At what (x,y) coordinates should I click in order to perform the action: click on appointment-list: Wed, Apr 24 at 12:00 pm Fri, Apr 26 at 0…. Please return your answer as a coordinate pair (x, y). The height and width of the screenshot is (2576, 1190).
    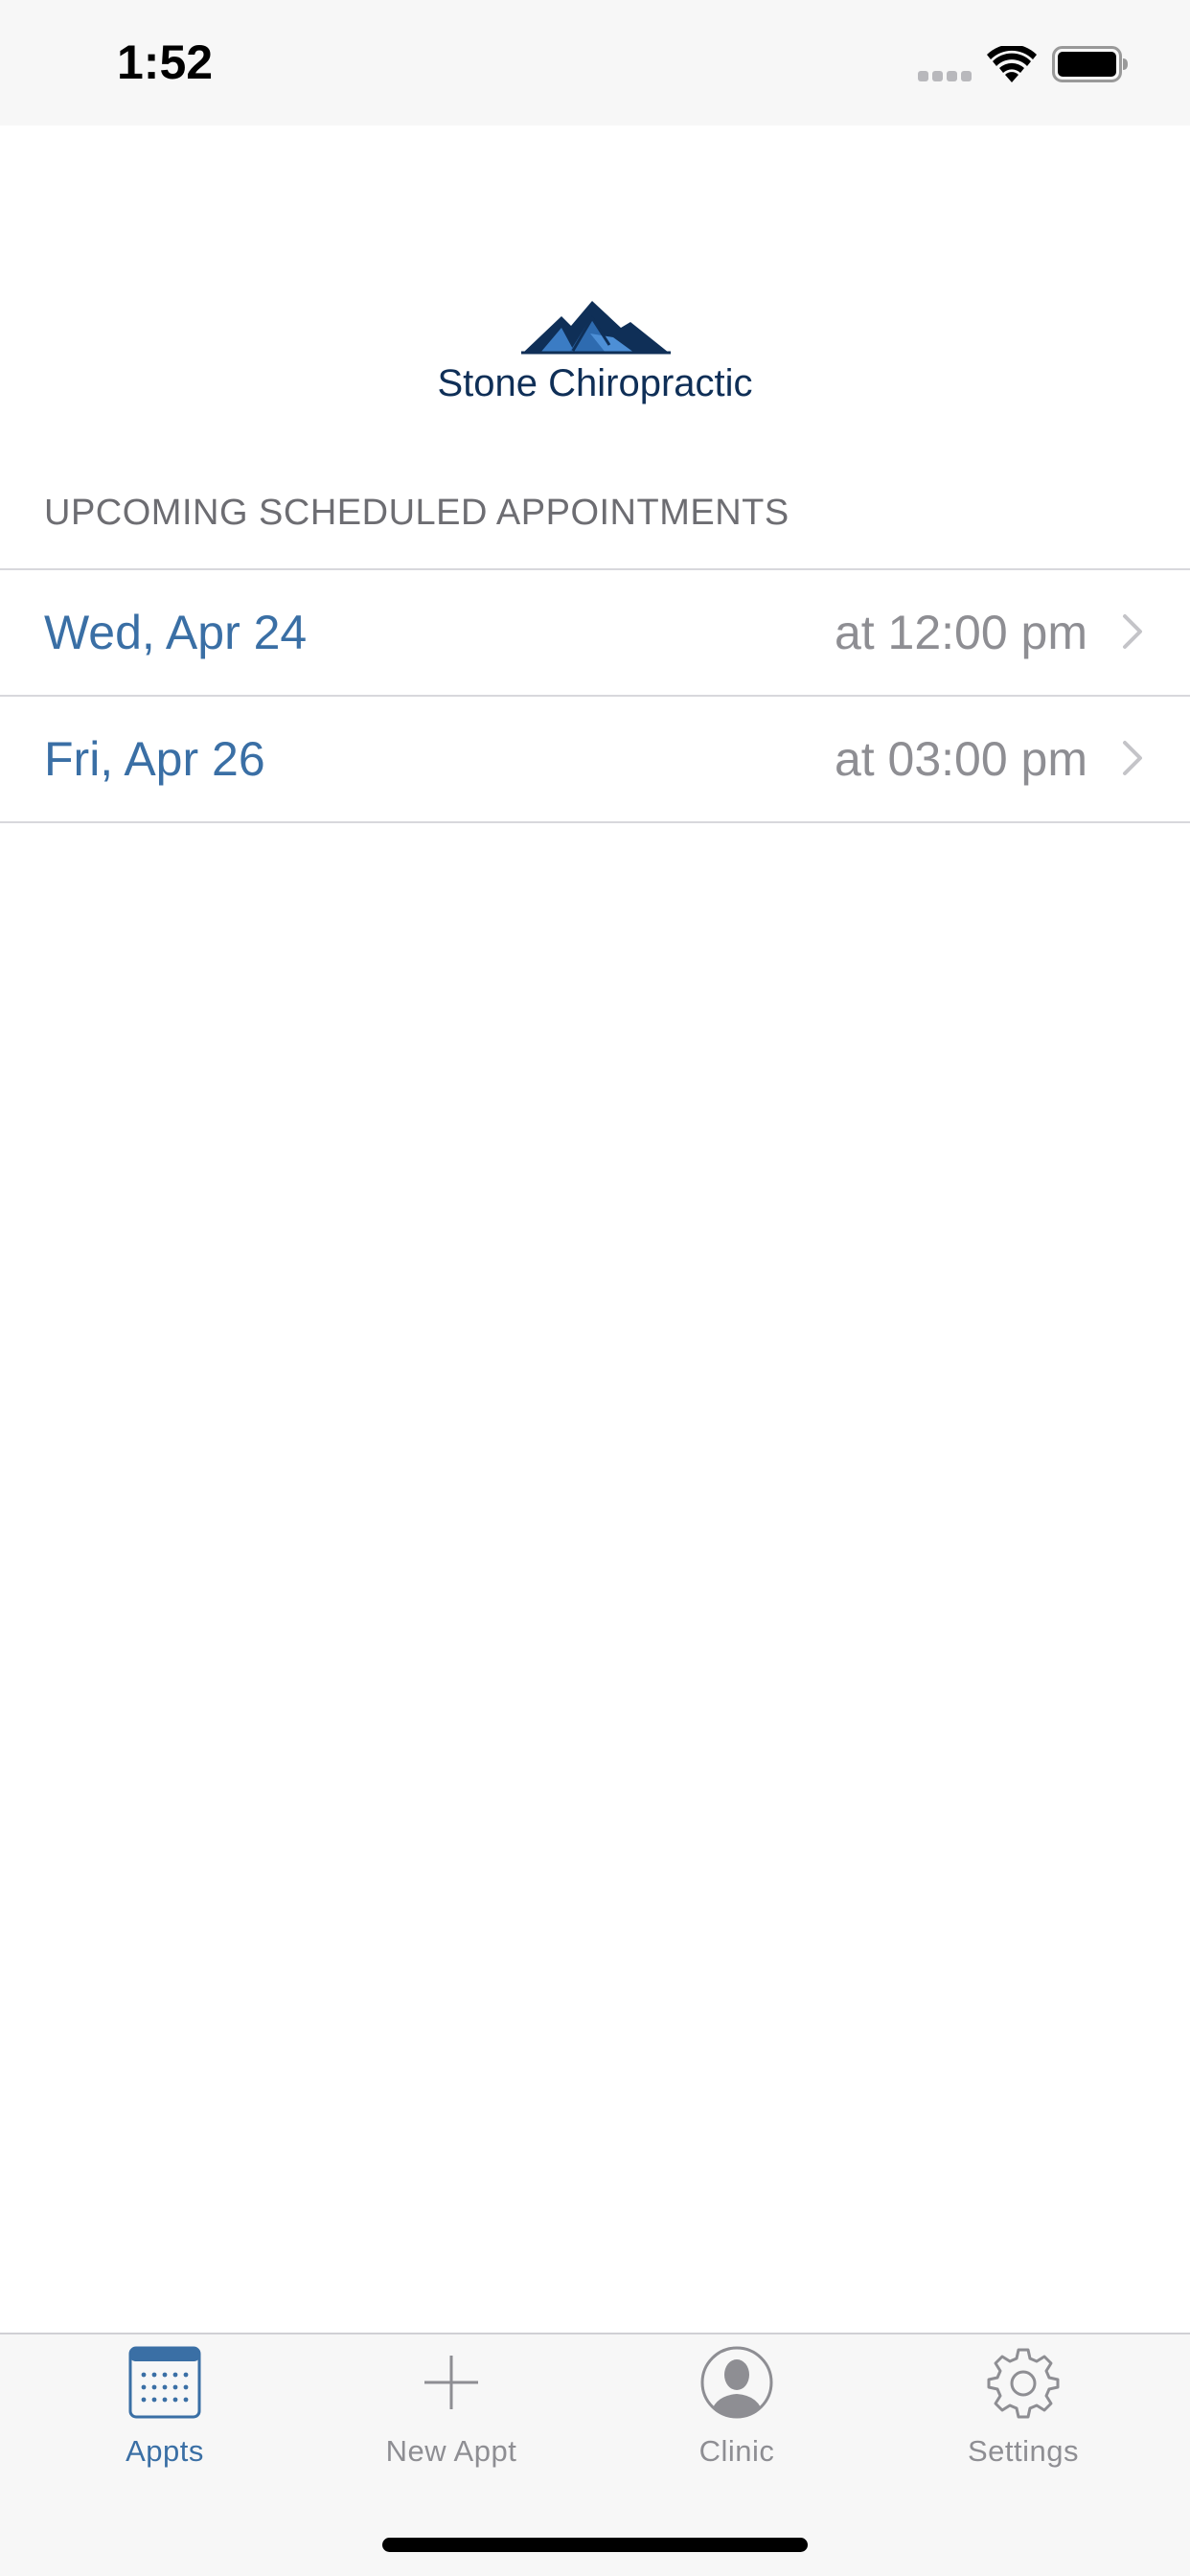
    Looking at the image, I should click on (595, 695).